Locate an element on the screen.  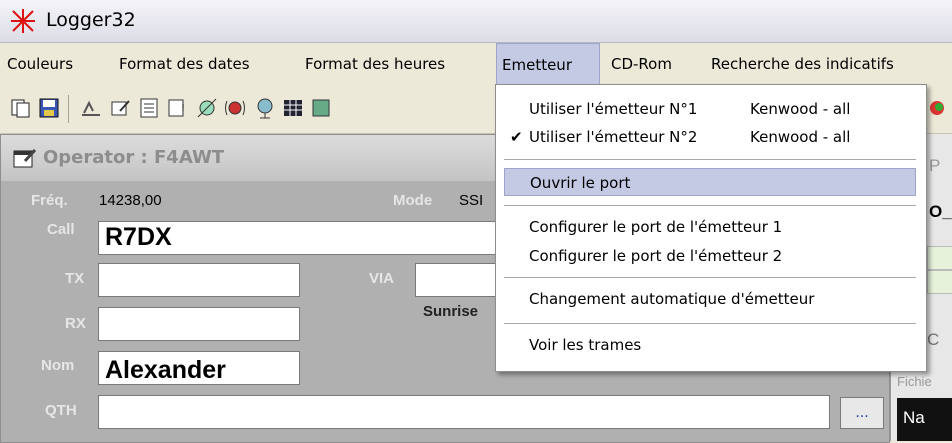
via-label: VIA is located at coordinates (382, 278).